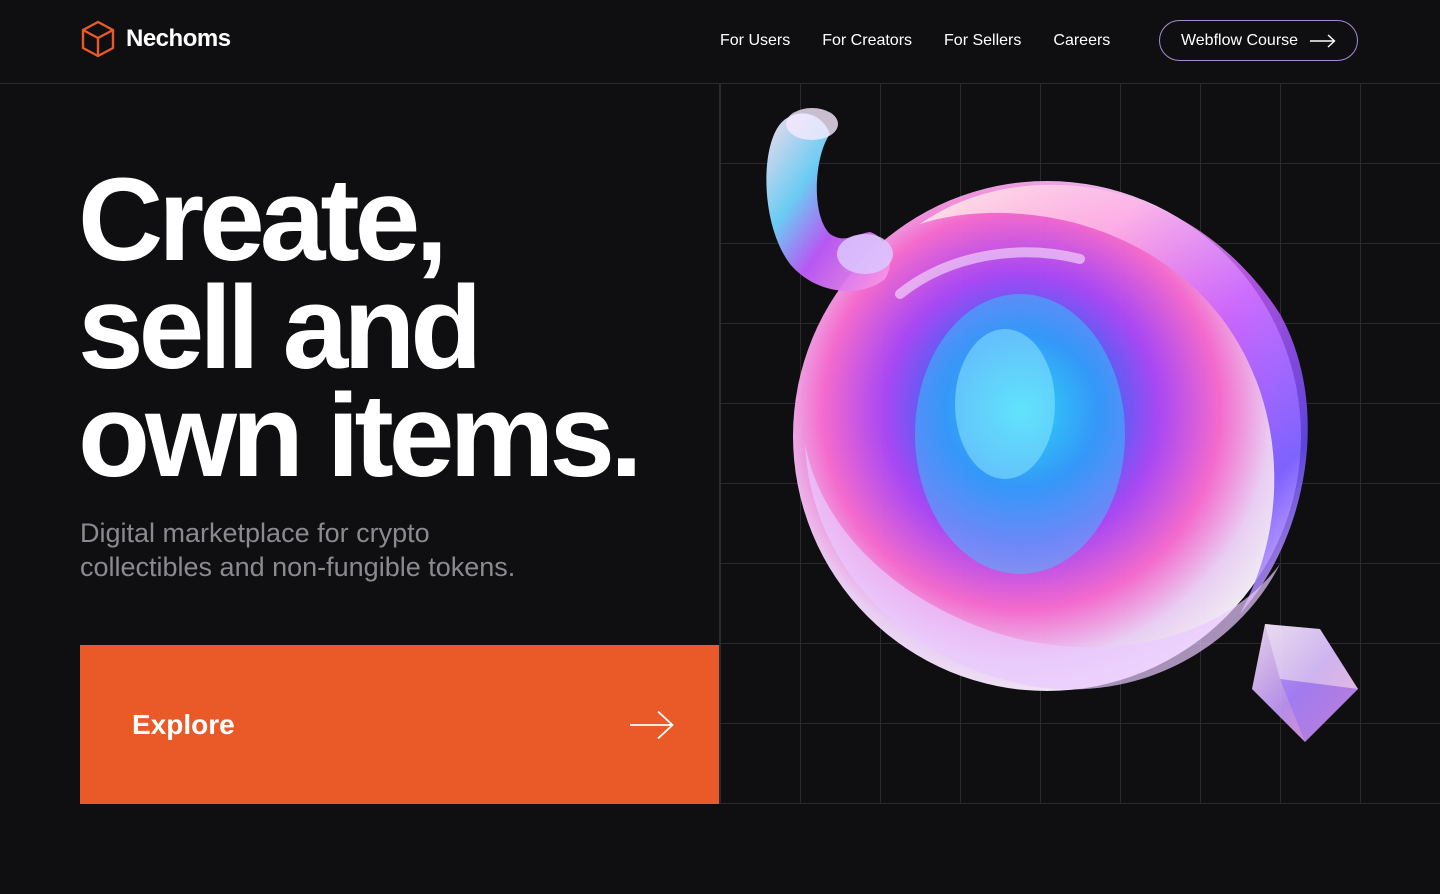  Describe the element at coordinates (400, 724) in the screenshot. I see `explore-button: Explore` at that location.